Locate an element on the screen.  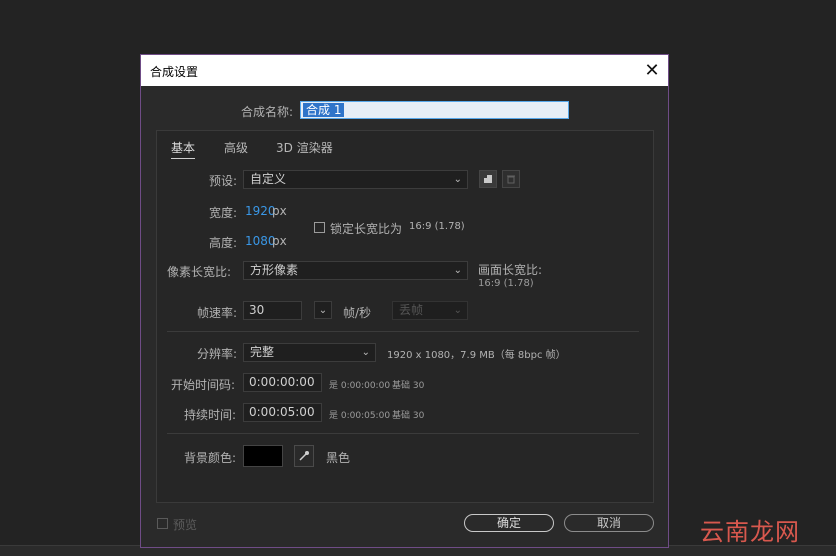
preview-label: 预览 is located at coordinates (185, 525).